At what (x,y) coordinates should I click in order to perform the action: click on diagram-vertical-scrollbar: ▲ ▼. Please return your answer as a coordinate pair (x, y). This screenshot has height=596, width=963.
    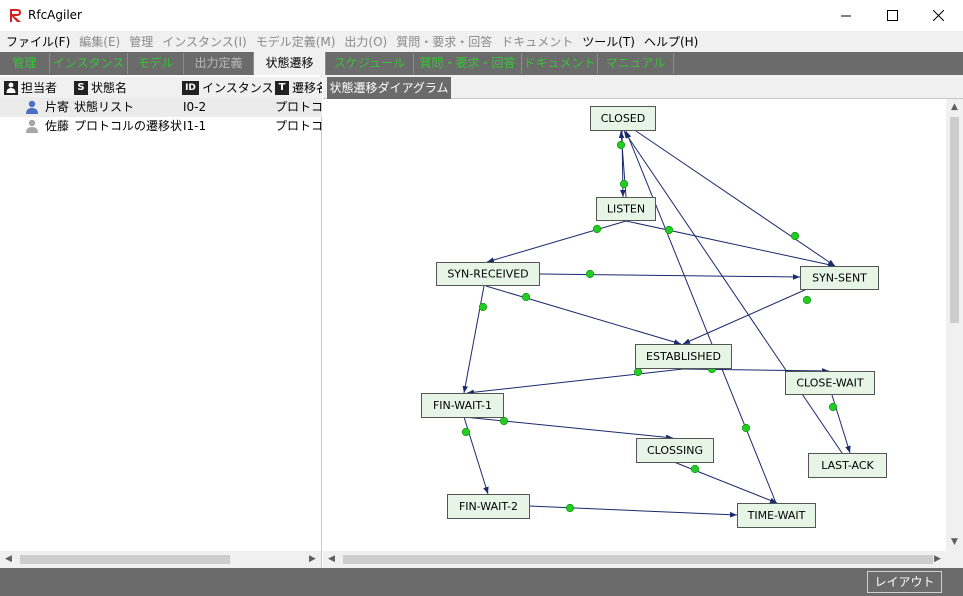
    Looking at the image, I should click on (954, 325).